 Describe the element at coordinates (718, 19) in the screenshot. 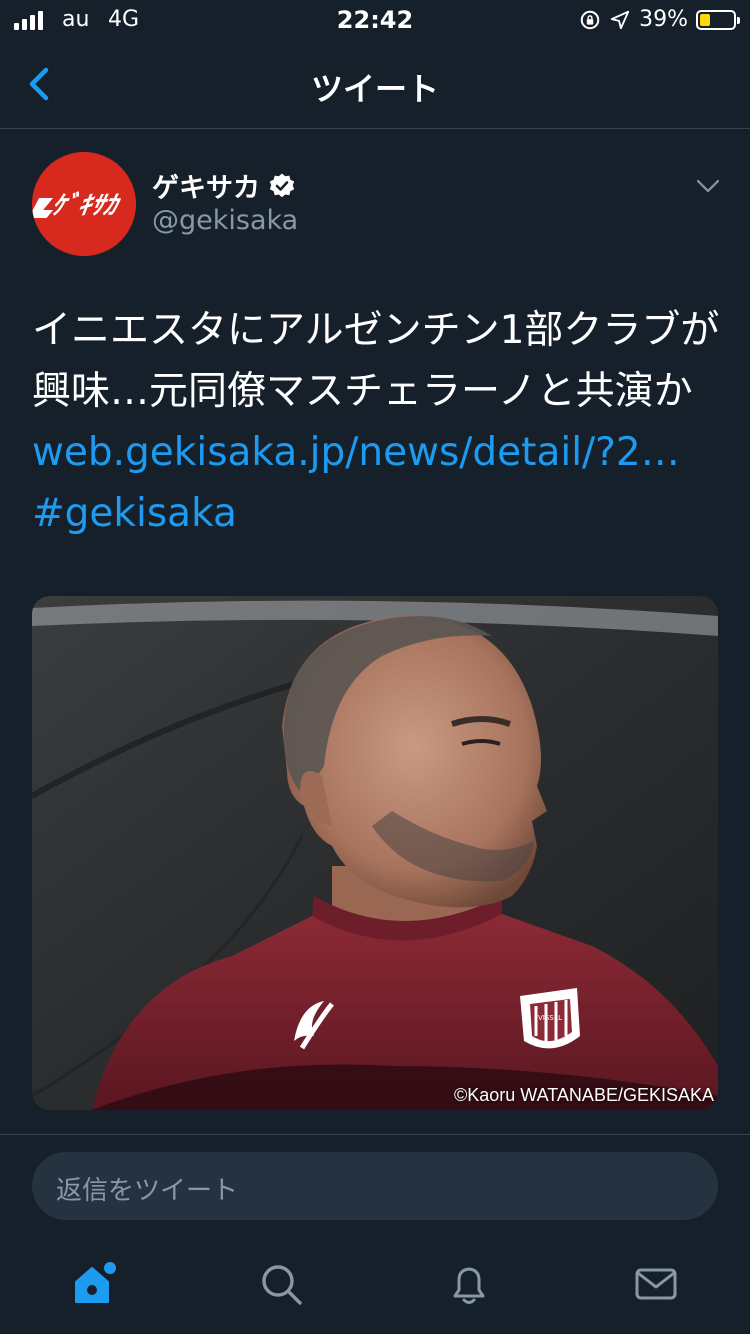

I see `battery-icon` at that location.